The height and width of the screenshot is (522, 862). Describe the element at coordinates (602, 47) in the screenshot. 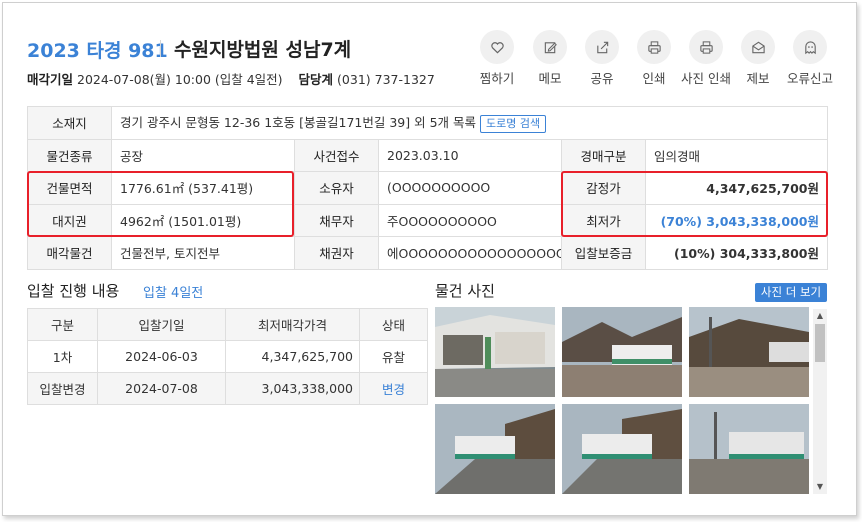

I see `share-icon` at that location.